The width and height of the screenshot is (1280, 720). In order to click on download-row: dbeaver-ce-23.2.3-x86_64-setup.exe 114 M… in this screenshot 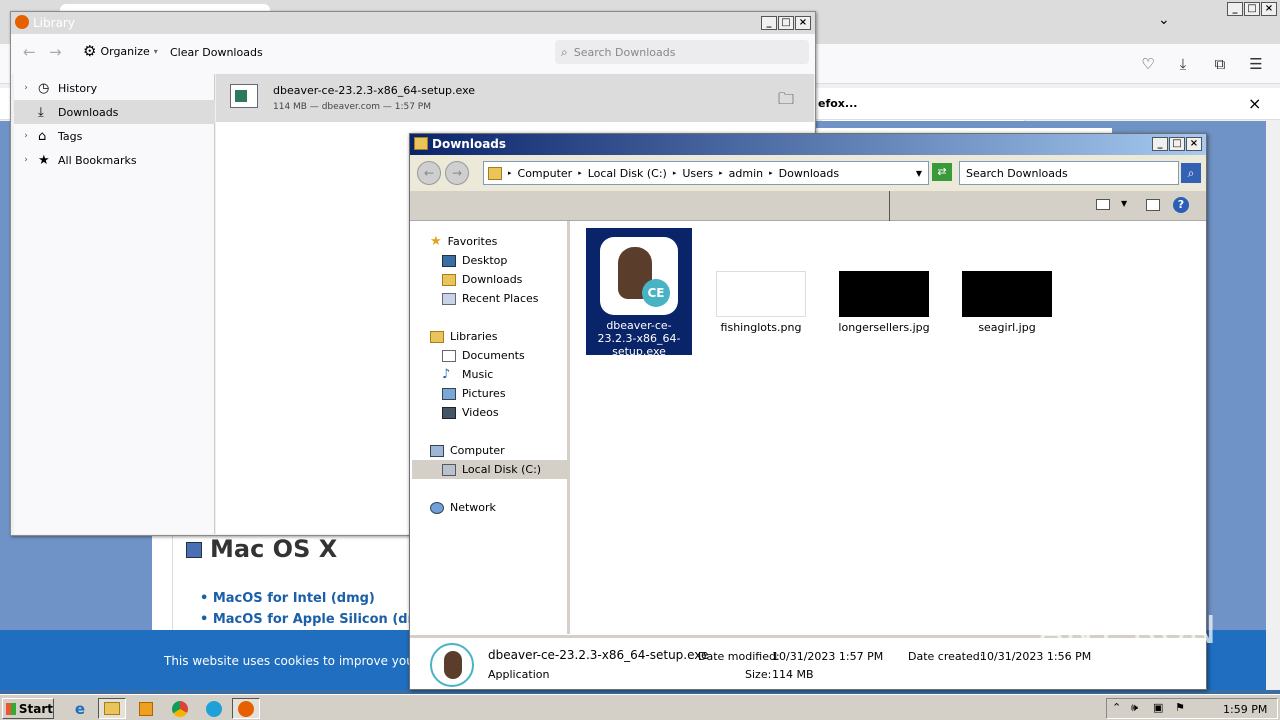, I will do `click(515, 98)`.